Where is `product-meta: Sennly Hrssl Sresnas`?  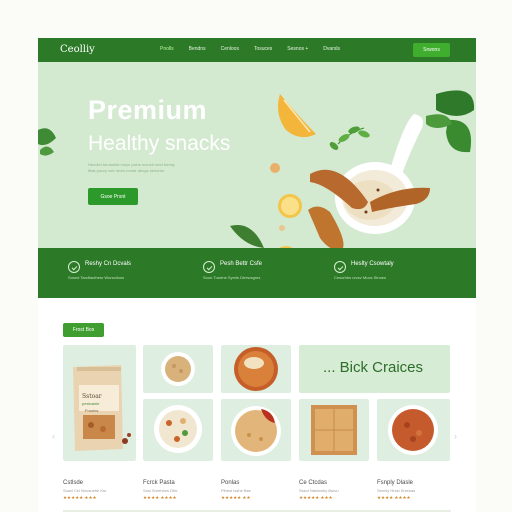
product-meta: Sennly Hrssl Sresnas is located at coordinates (396, 490).